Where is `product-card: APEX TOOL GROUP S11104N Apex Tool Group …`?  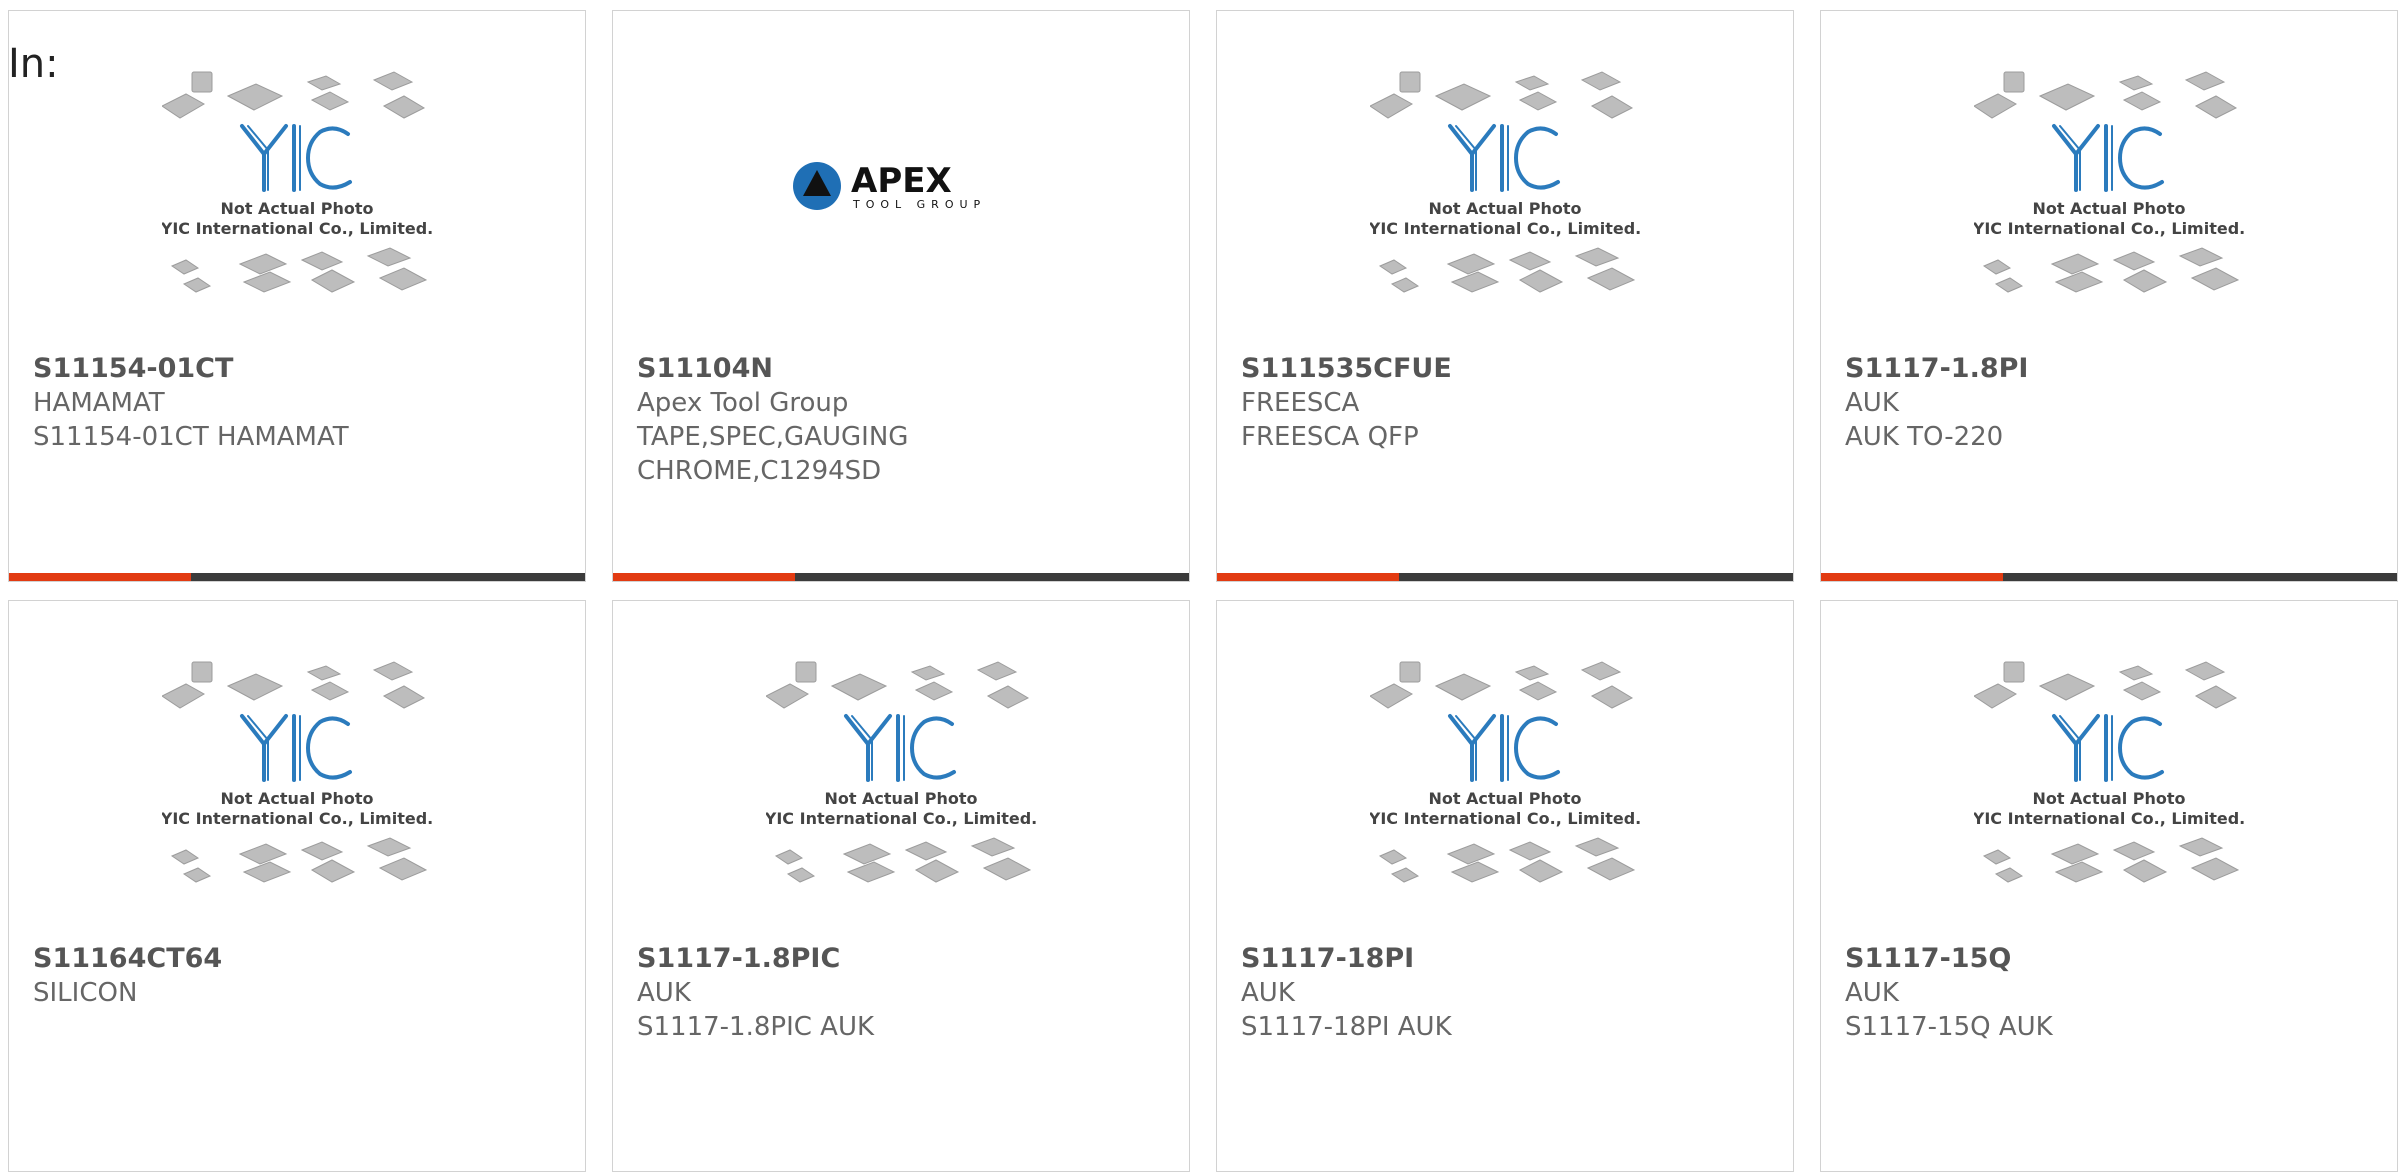
product-card: APEX TOOL GROUP S11104N Apex Tool Group … is located at coordinates (901, 296).